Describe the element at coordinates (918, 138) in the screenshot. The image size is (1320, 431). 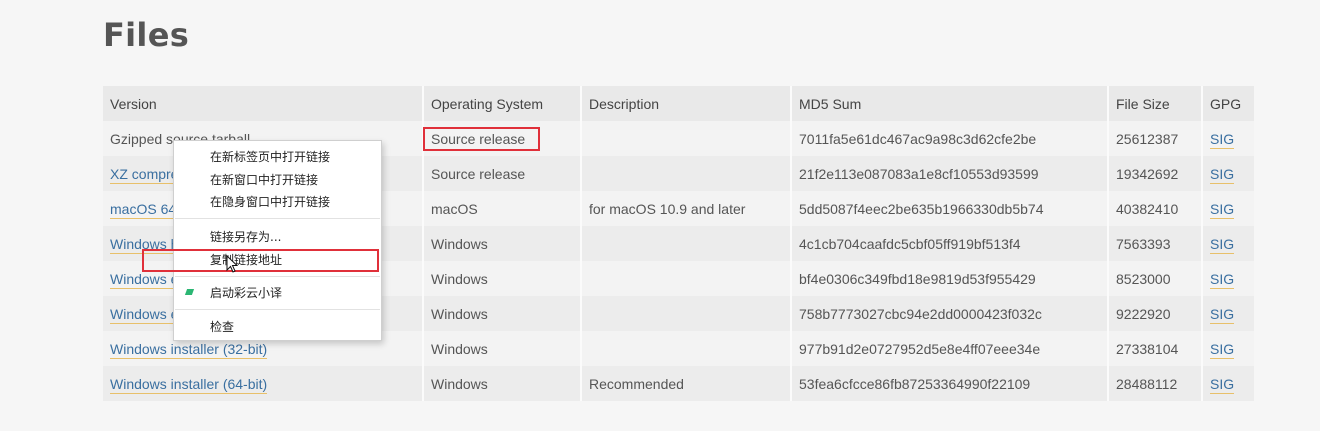
I see `md5-cell: 7011fa5e61dc467ac9a98c3d62cfe2be` at that location.